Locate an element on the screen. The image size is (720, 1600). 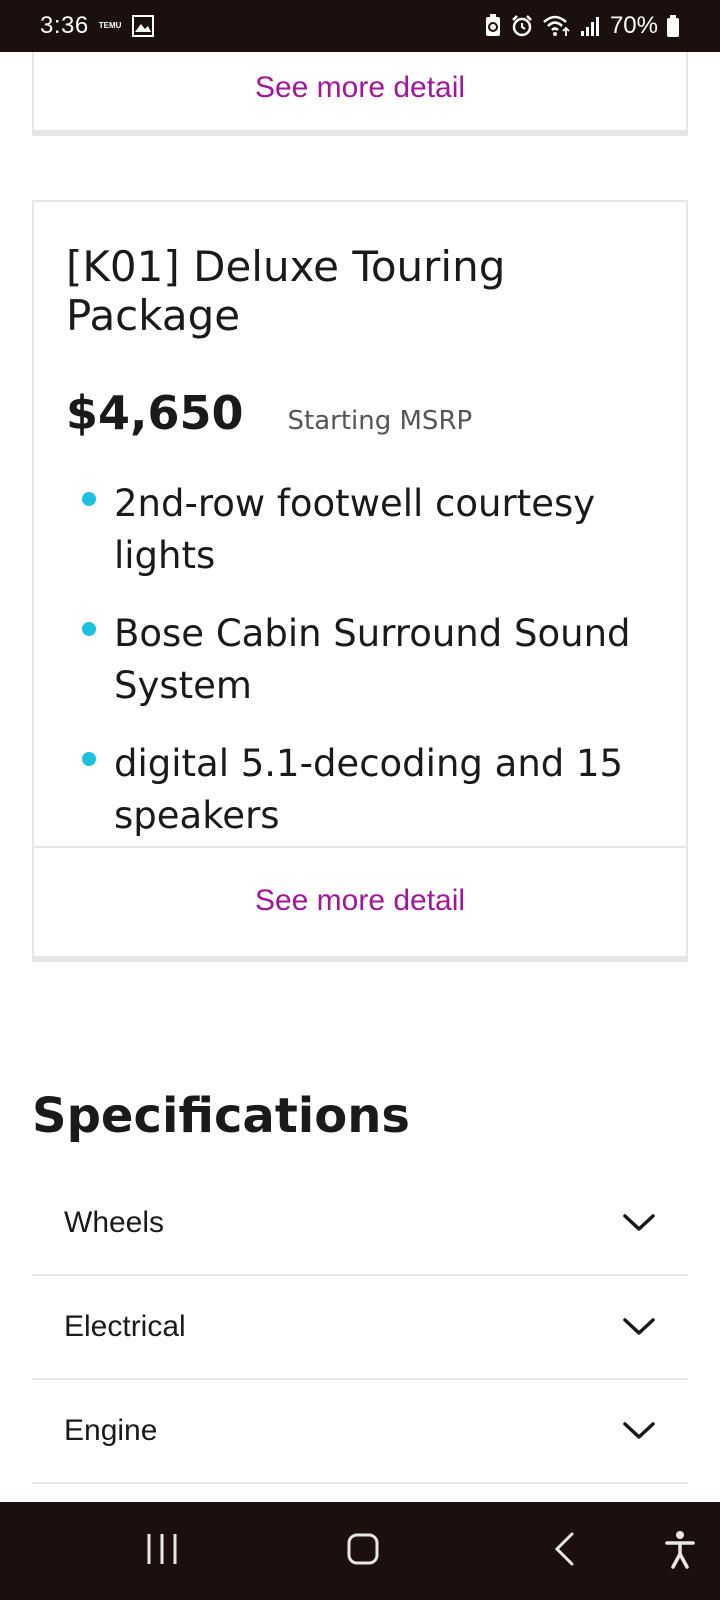
temu-label: TEMU is located at coordinates (110, 25).